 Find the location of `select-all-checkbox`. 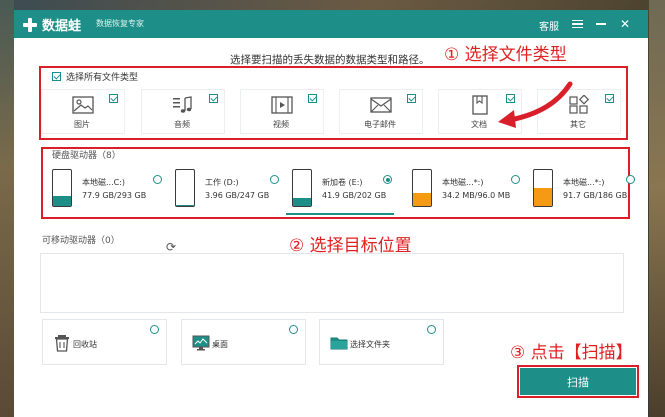

select-all-checkbox is located at coordinates (56, 76).